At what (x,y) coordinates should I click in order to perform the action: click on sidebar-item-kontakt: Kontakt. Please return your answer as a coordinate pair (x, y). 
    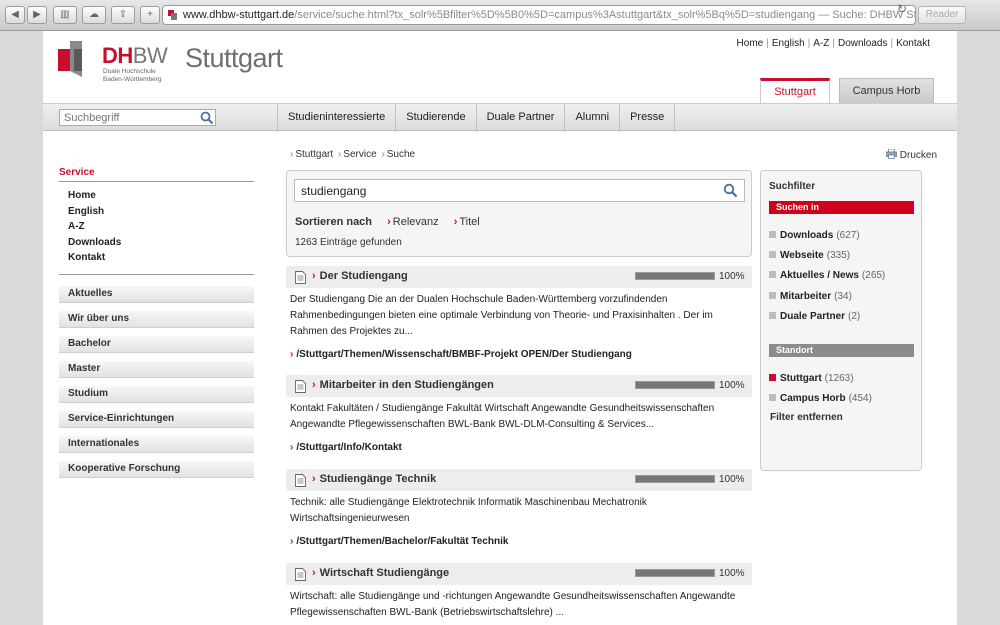
    Looking at the image, I should click on (161, 258).